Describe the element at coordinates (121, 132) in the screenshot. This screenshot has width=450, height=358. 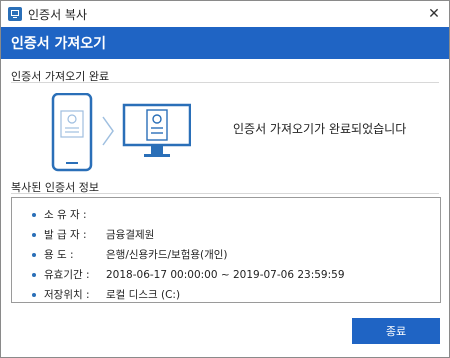
I see `import-illustration` at that location.